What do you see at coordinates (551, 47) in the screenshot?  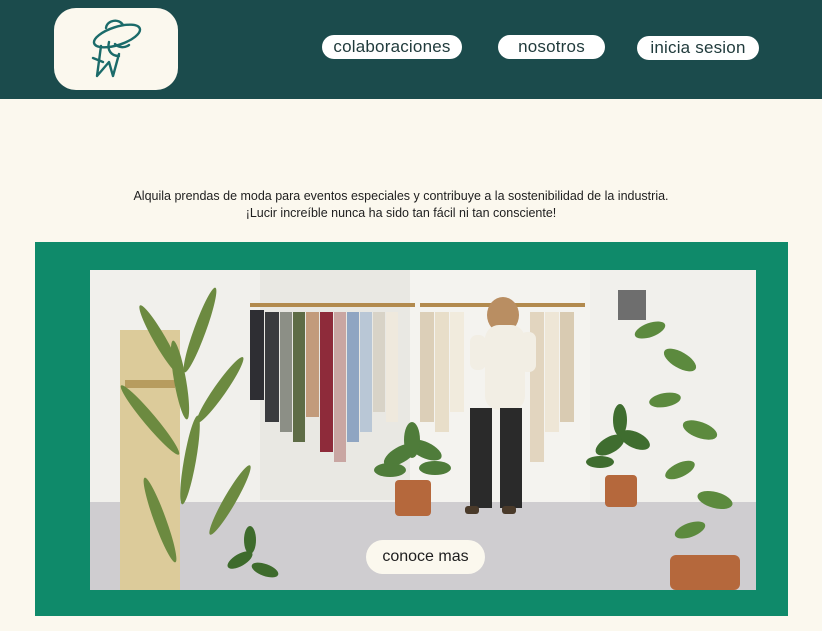 I see `nav-about-button: nosotros` at bounding box center [551, 47].